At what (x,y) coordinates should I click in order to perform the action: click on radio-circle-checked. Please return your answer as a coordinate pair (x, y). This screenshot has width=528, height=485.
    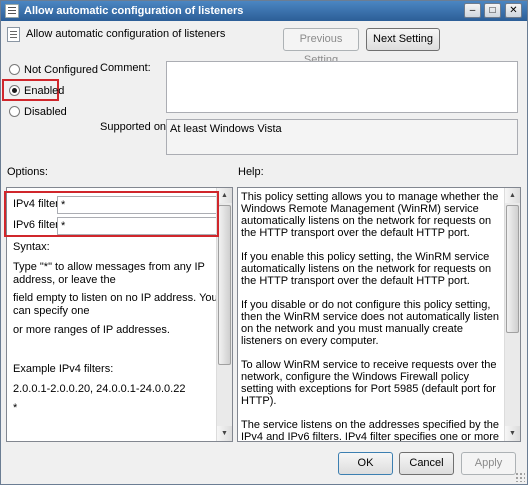
    Looking at the image, I should click on (14, 90).